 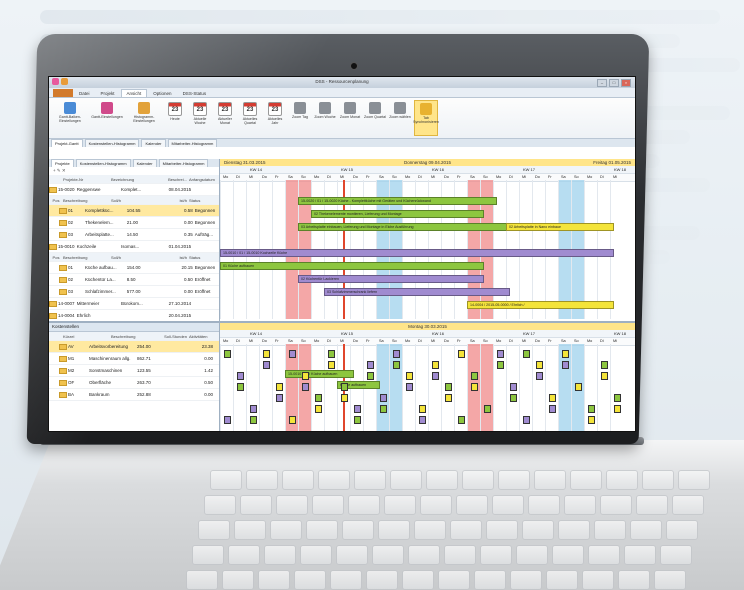 I want to click on pane-tab: Kostenstellen-Histogramm, so click(x=103, y=163).